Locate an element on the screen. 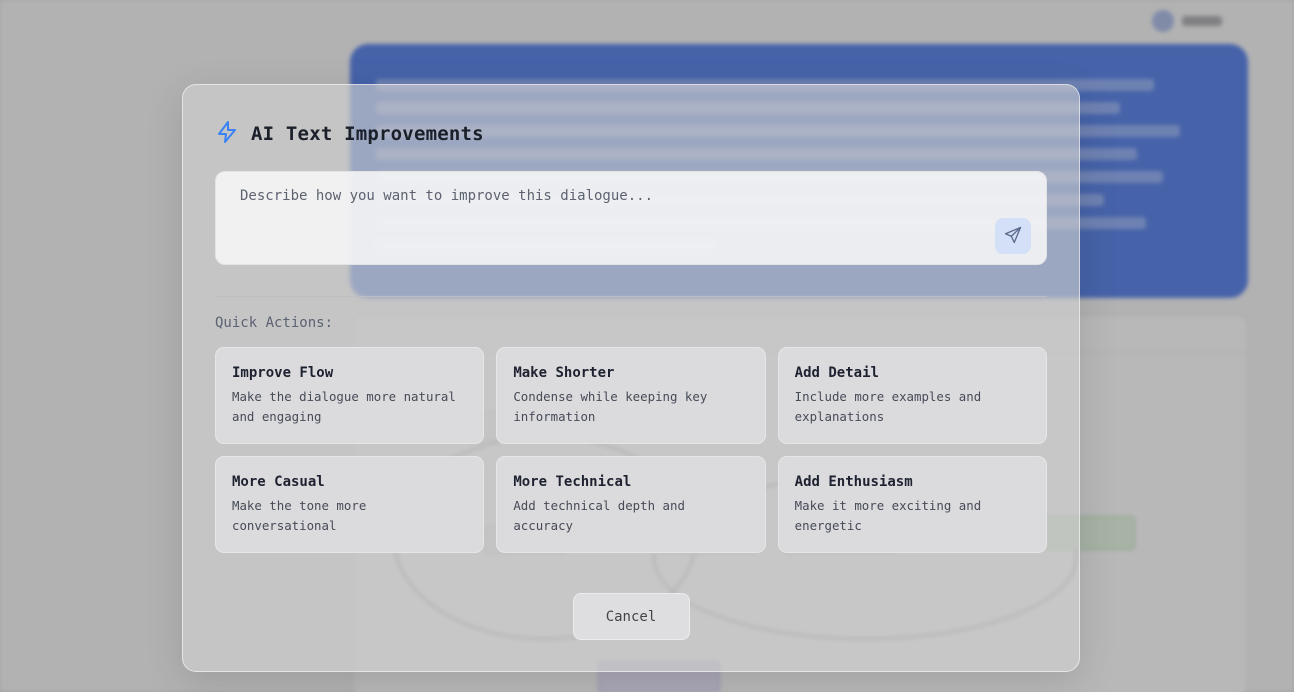 Image resolution: width=1294 pixels, height=692 pixels. send-icon is located at coordinates (1013, 236).